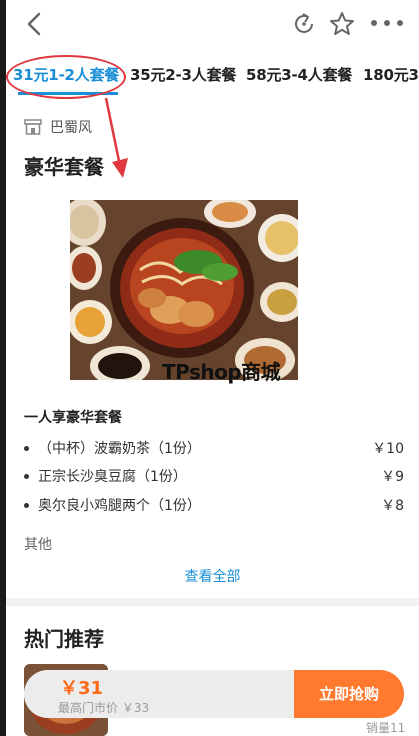 Image resolution: width=419 pixels, height=736 pixels. Describe the element at coordinates (35, 24) in the screenshot. I see `back-arrow-icon` at that location.